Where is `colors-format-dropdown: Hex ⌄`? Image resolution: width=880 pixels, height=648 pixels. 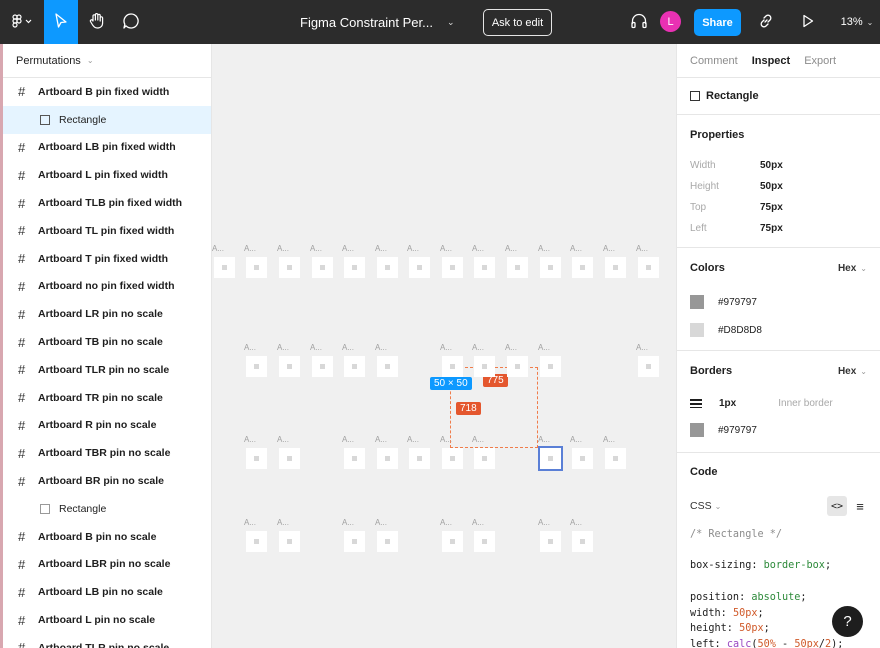
colors-format-dropdown: Hex ⌄ is located at coordinates (852, 268).